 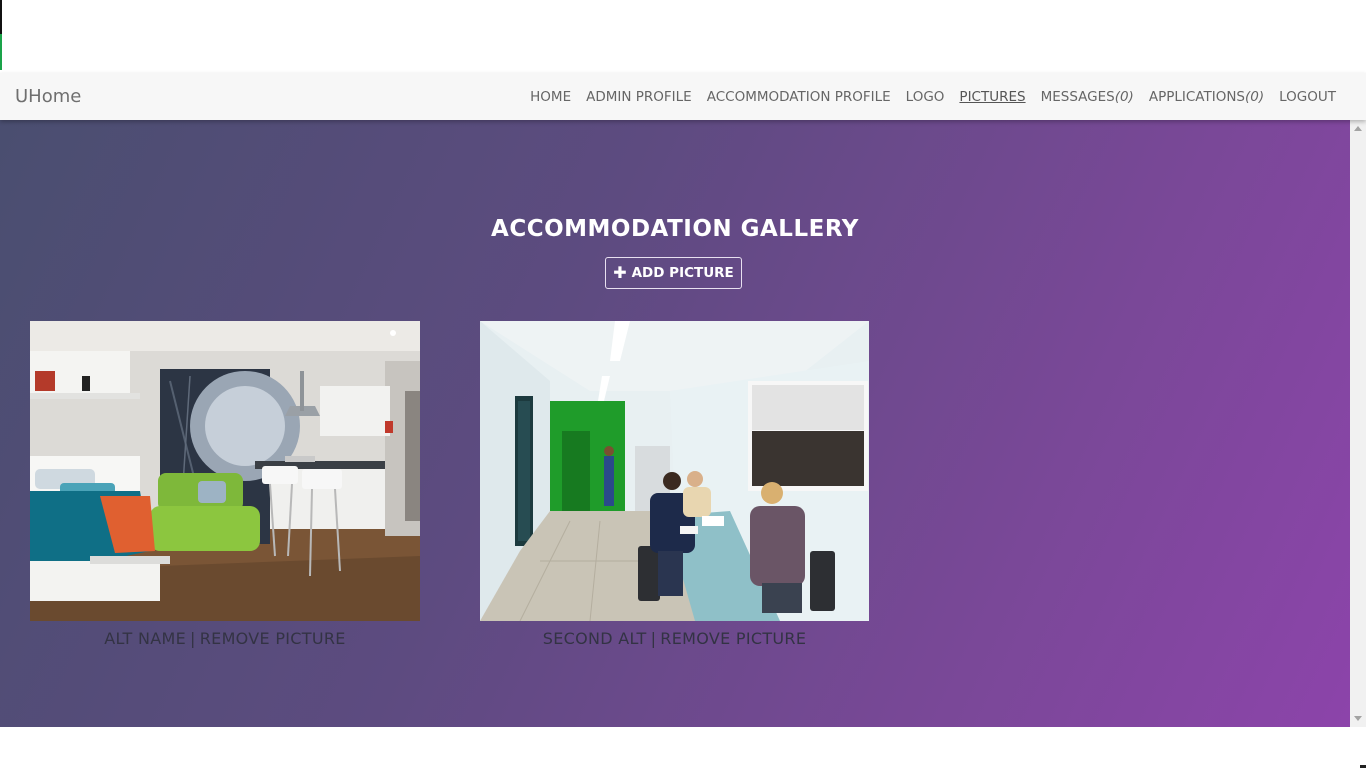 I want to click on nav-applications-label: APPLICATIONS, so click(x=1196, y=96).